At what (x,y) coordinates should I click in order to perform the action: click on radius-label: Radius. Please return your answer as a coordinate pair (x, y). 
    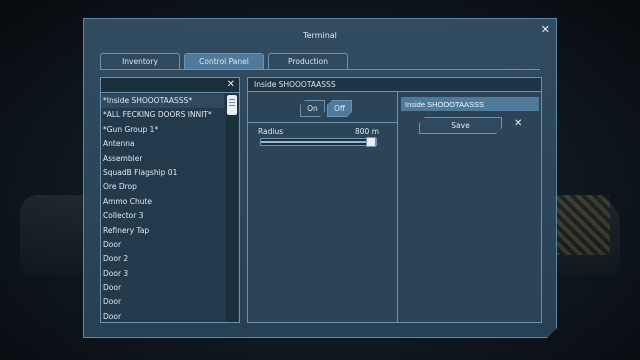
    Looking at the image, I should click on (271, 131).